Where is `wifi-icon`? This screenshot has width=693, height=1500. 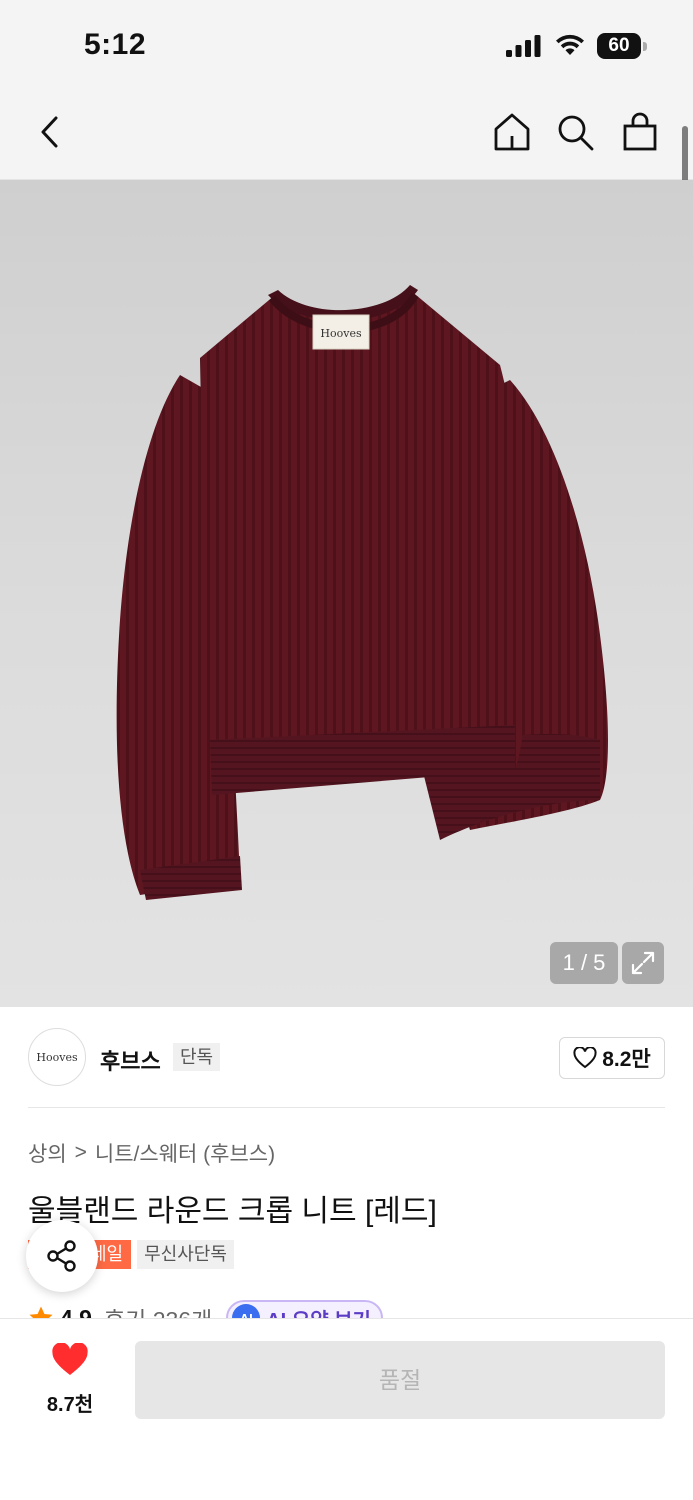
wifi-icon is located at coordinates (570, 44).